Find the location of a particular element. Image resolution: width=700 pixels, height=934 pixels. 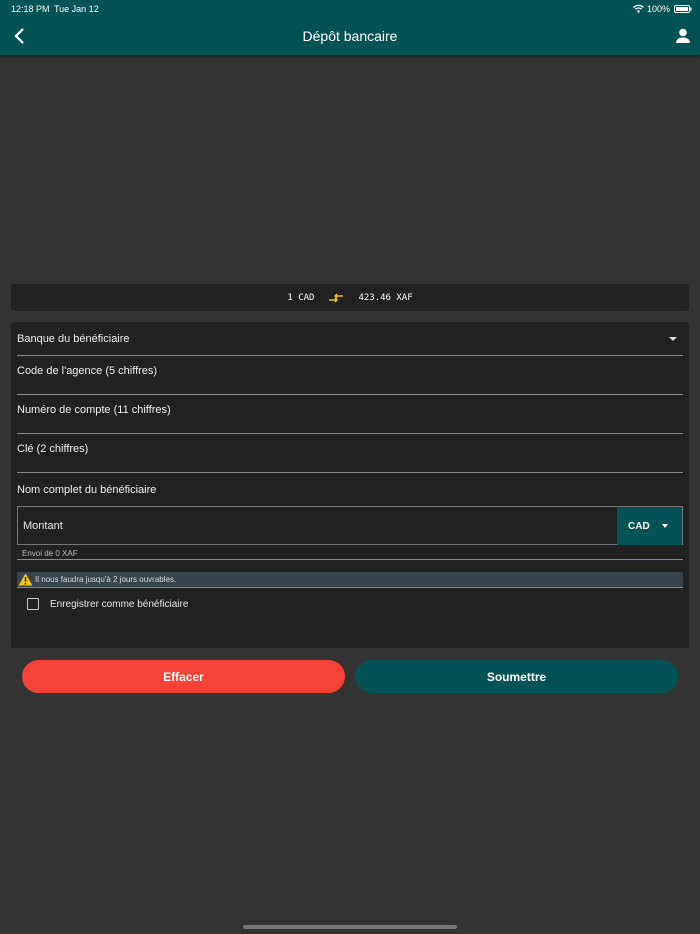

currency-select: CAD is located at coordinates (649, 526).